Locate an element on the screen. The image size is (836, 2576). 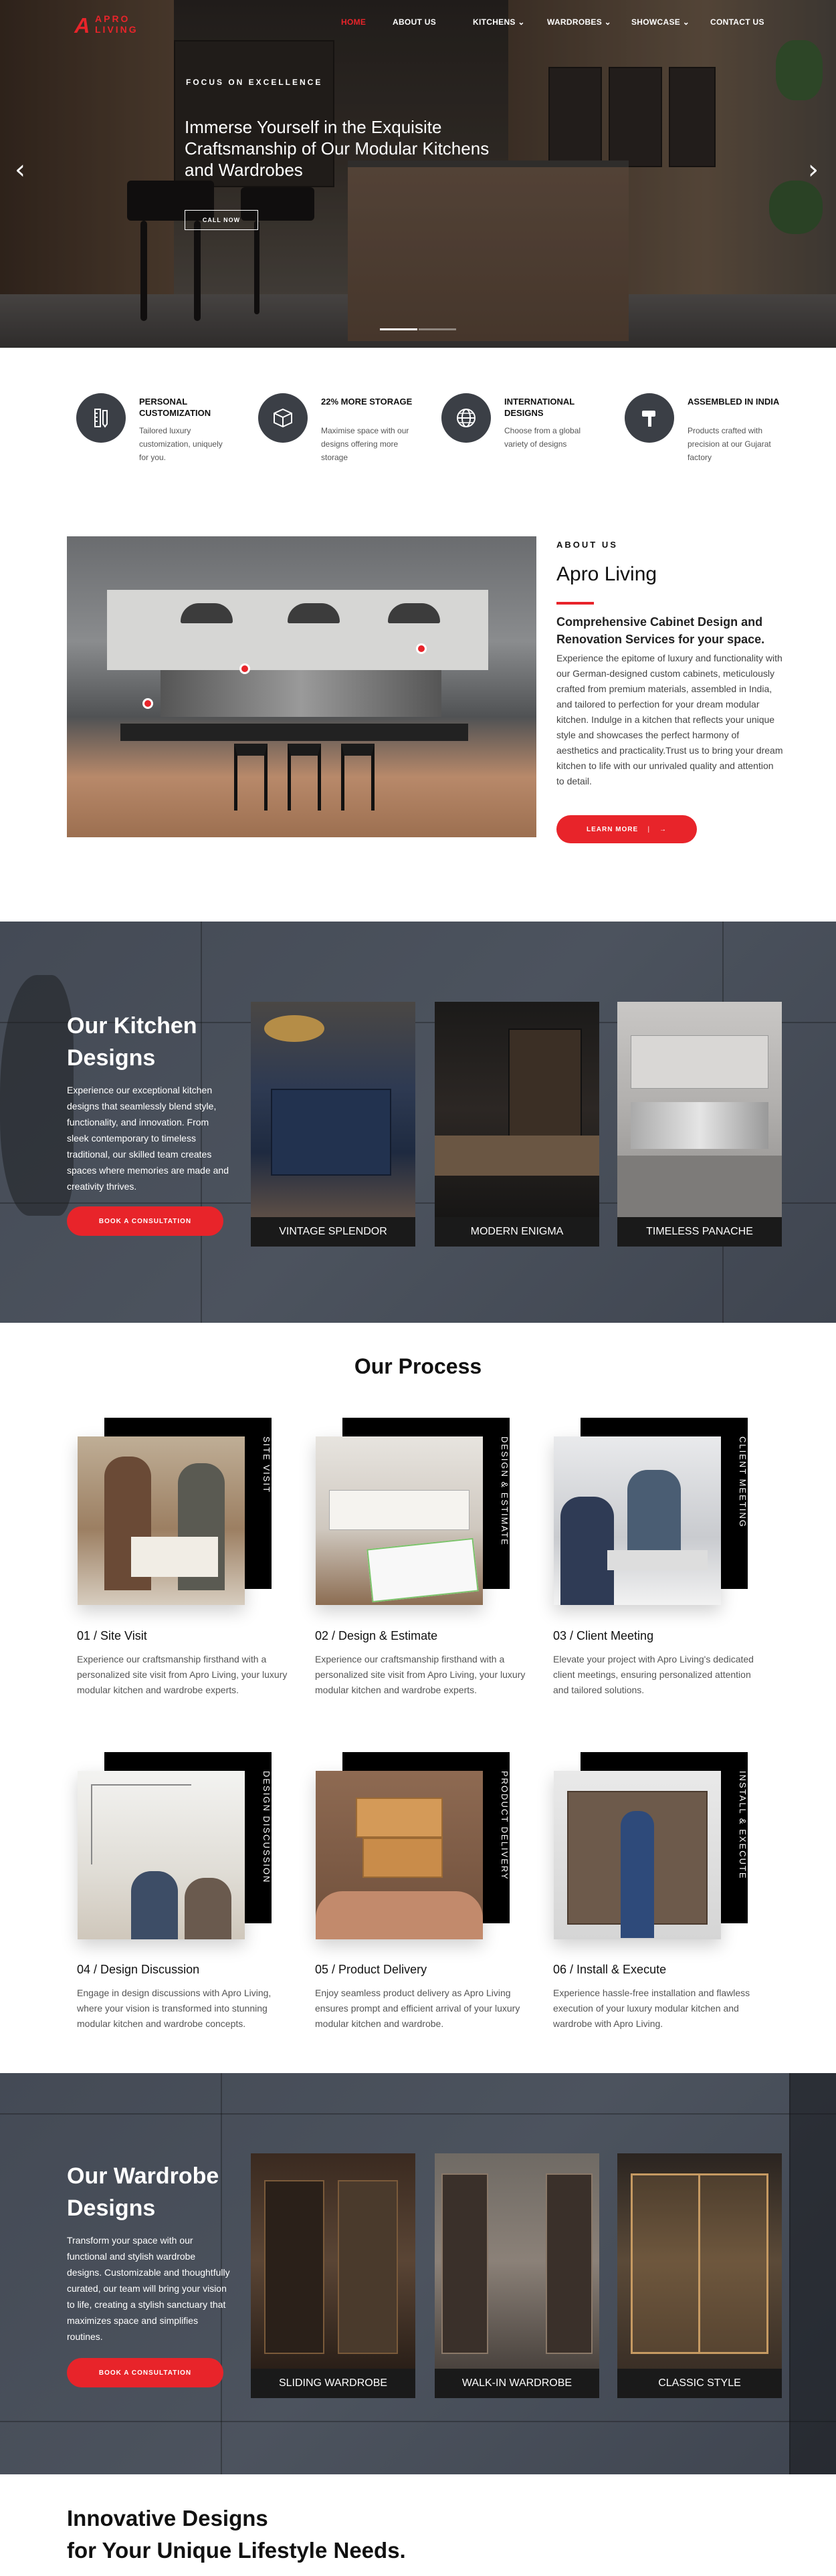
kitchen-card-caption: TIMELESS PANACHE is located at coordinates (699, 1232).